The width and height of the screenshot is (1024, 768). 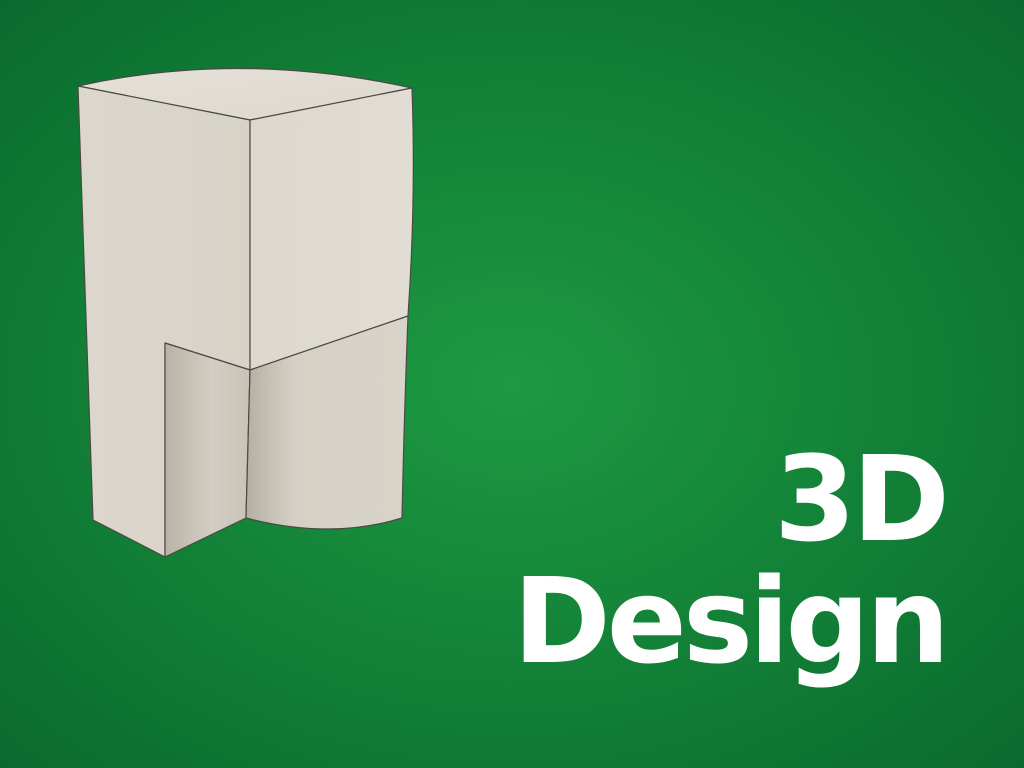 I want to click on slide-title: 3D Design, so click(x=731, y=560).